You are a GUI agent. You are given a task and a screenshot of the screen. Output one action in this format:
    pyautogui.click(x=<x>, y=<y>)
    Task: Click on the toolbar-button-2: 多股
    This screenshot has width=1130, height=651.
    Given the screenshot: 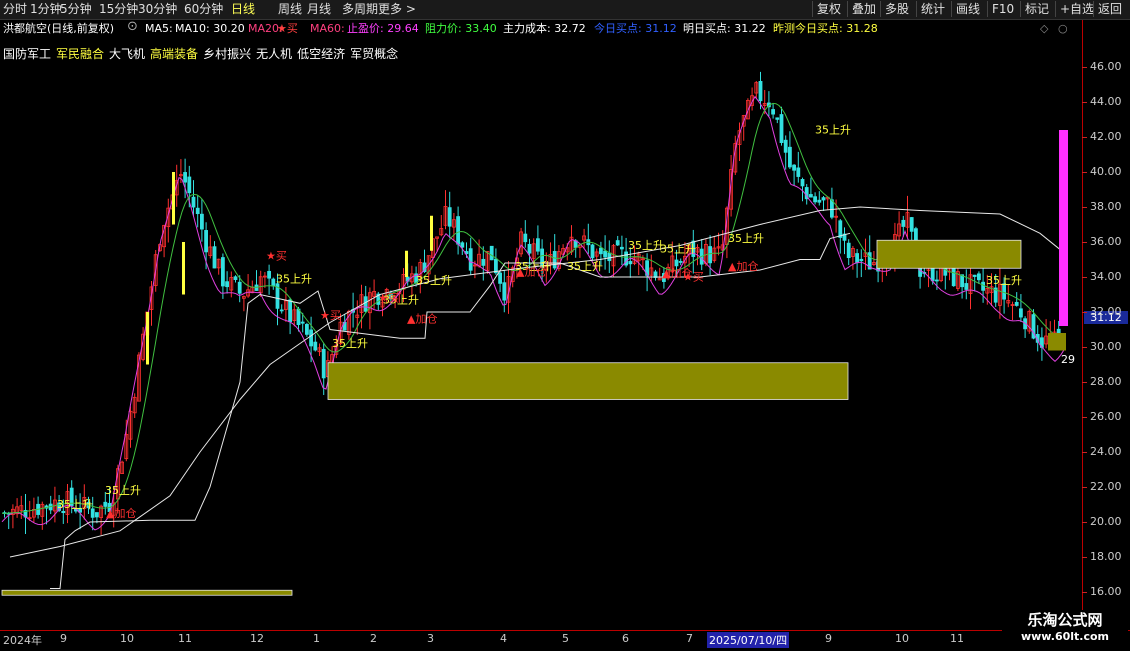 What is the action you would take?
    pyautogui.click(x=896, y=9)
    